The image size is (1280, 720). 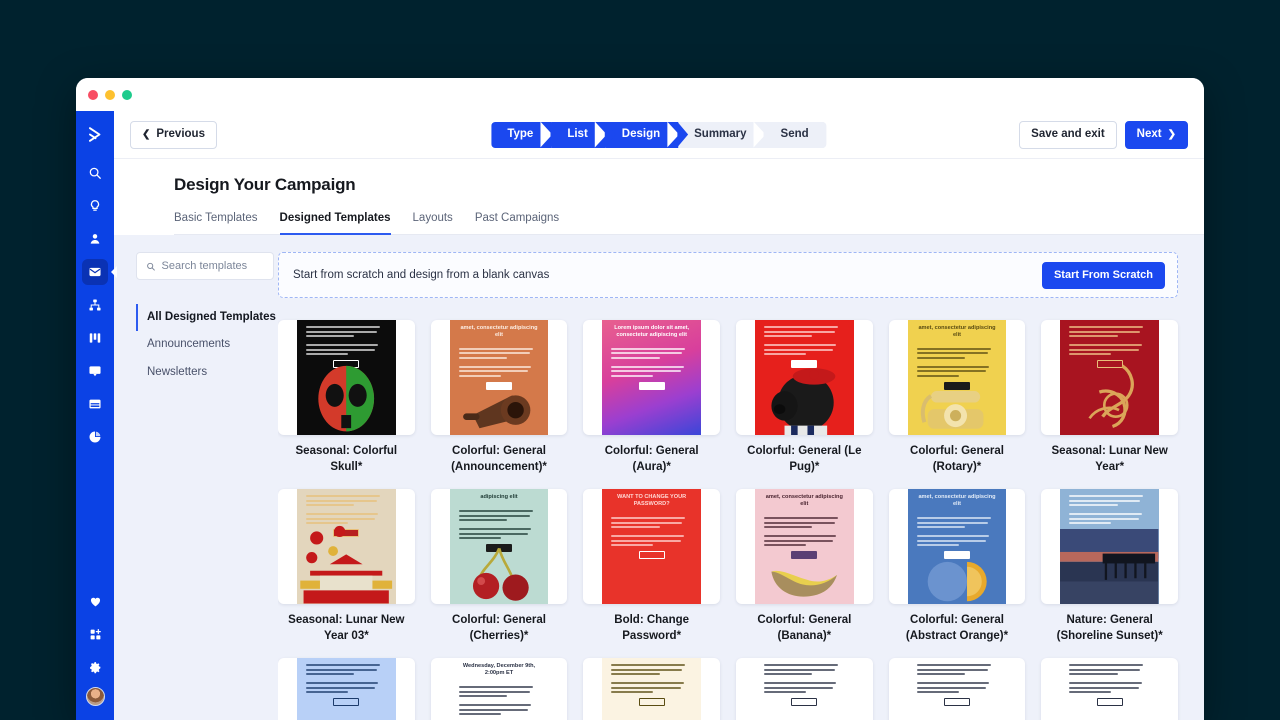 What do you see at coordinates (1109, 459) in the screenshot?
I see `template-title: Seasonal: Lunar New Year*` at bounding box center [1109, 459].